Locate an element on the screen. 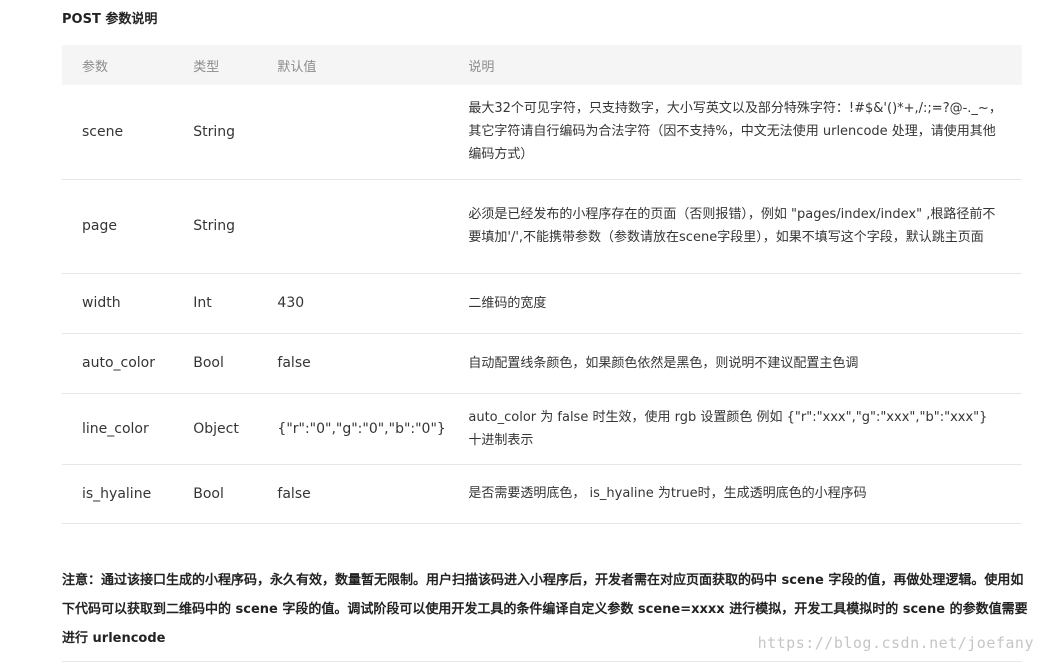 The width and height of the screenshot is (1046, 664). cell-desc: 是否需要透明底色， is_hyaline 为true时，生成透明底色的小程序码 is located at coordinates (745, 494).